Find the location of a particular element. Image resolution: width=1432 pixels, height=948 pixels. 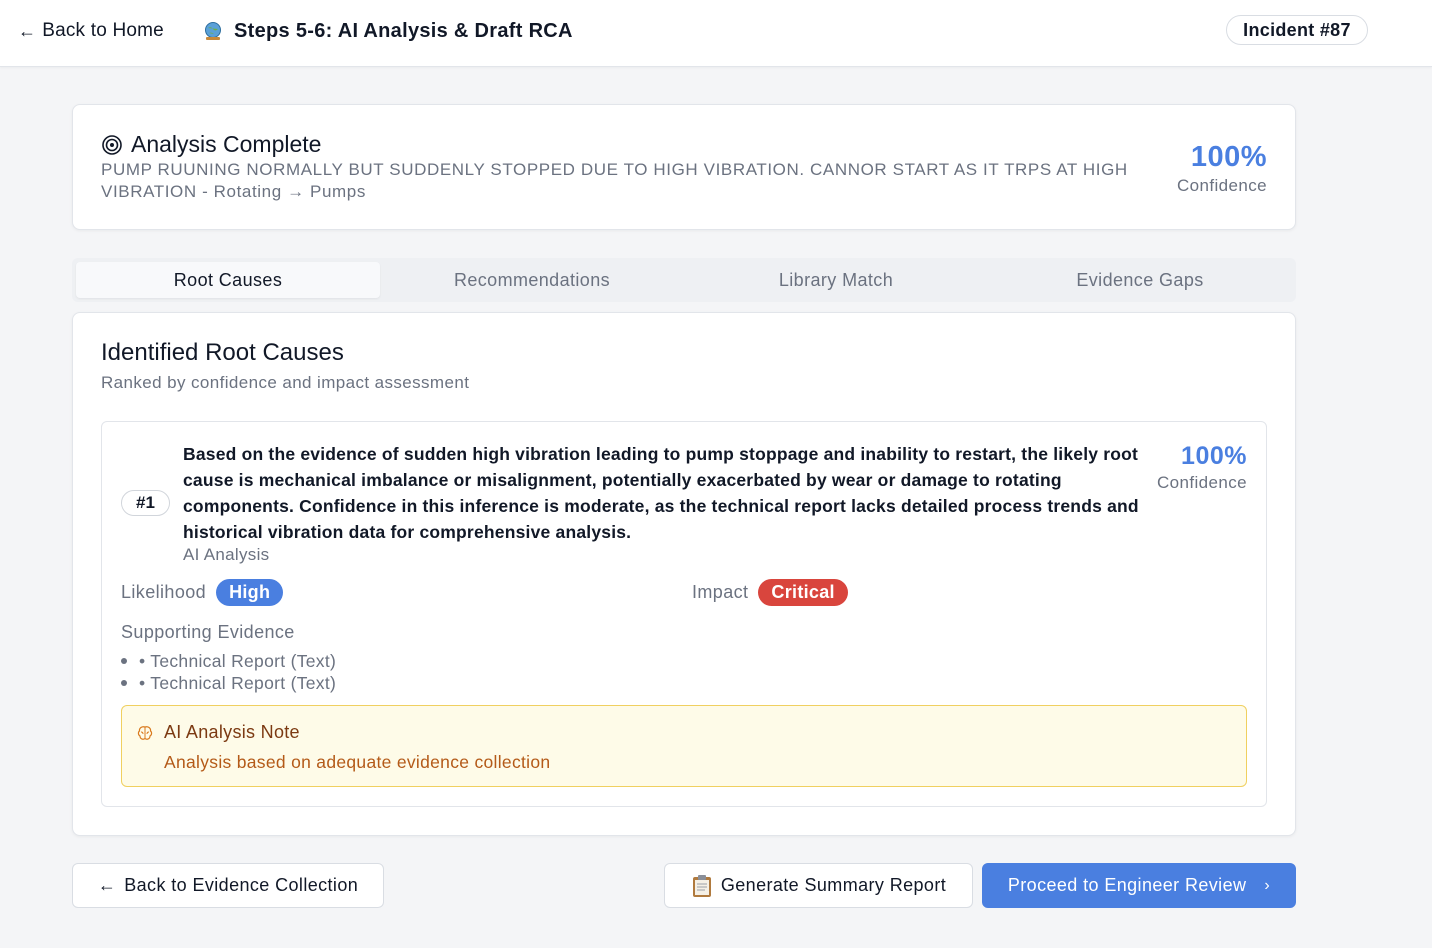

page-title: Steps 5-6: AI Analysis & Draft RCA is located at coordinates (387, 31).